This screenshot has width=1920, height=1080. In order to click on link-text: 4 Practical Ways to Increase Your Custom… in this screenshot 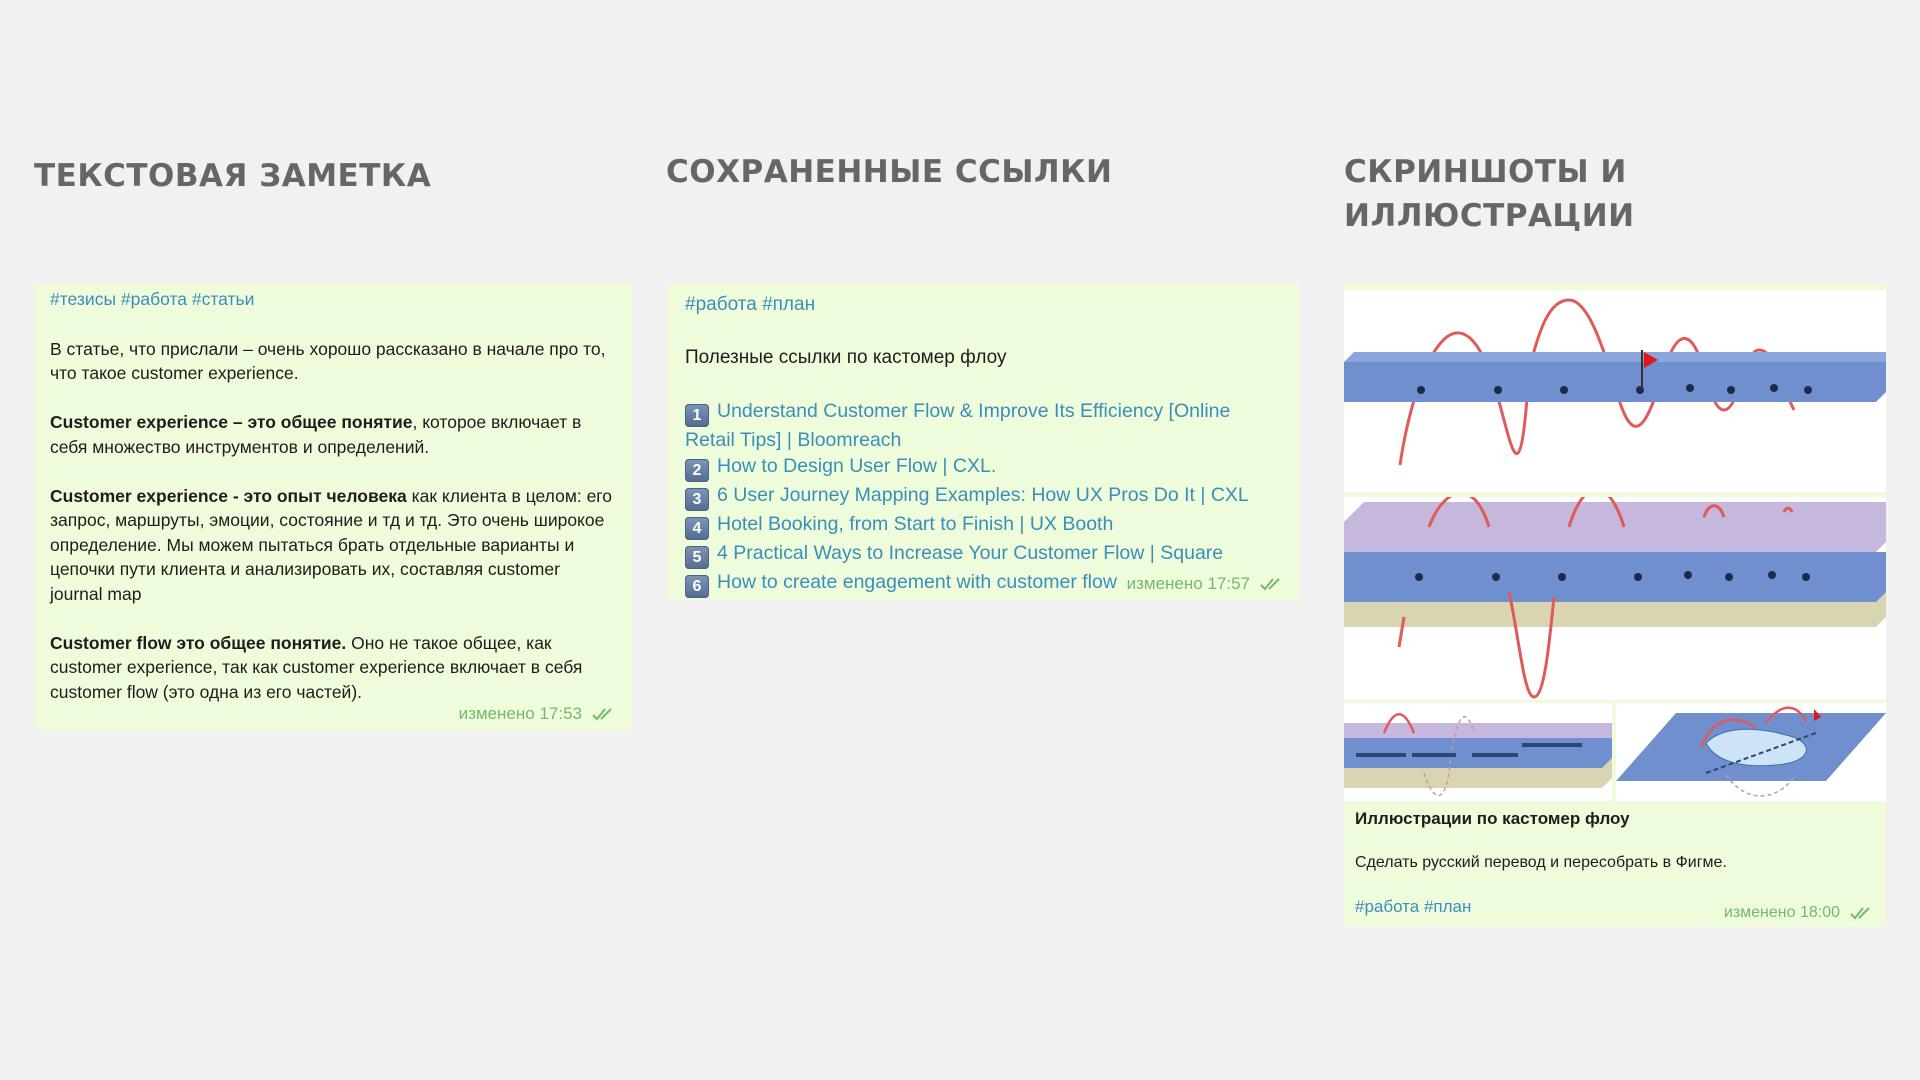, I will do `click(970, 553)`.